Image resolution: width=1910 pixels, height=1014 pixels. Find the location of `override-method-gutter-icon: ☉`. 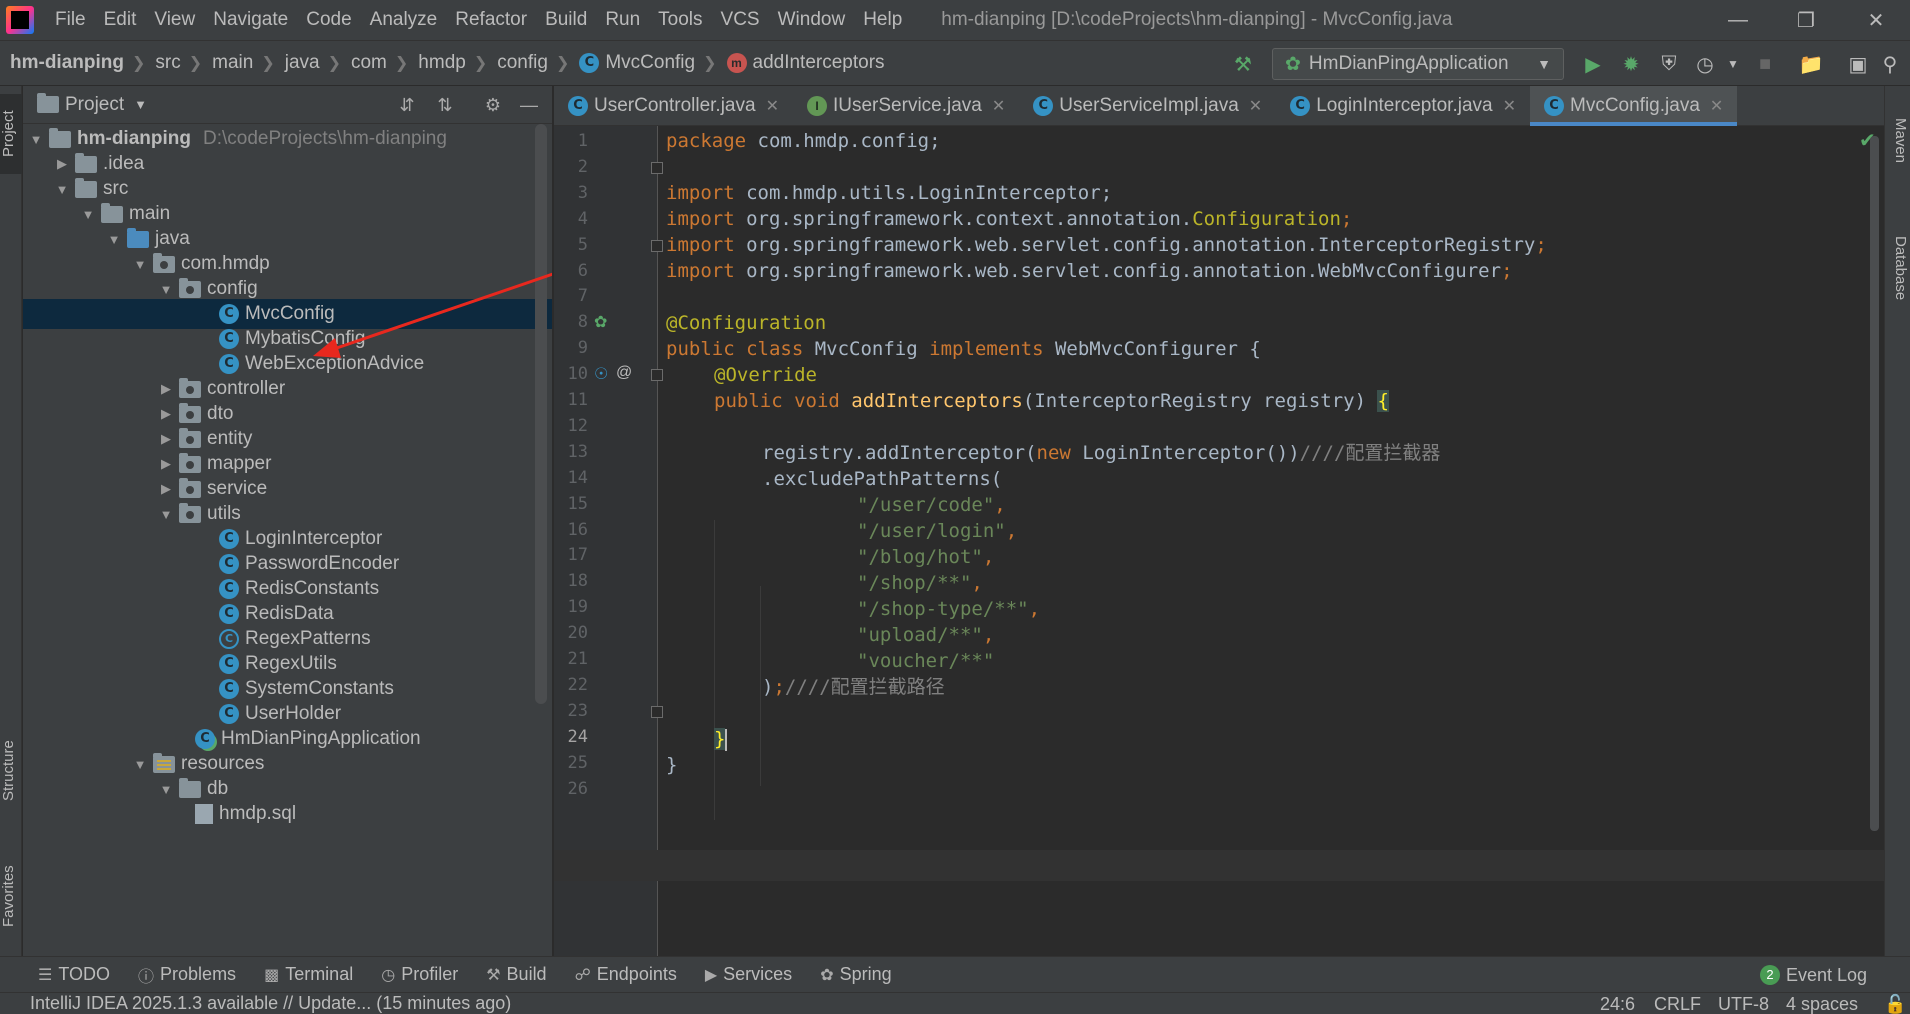

override-method-gutter-icon: ☉ is located at coordinates (601, 374).